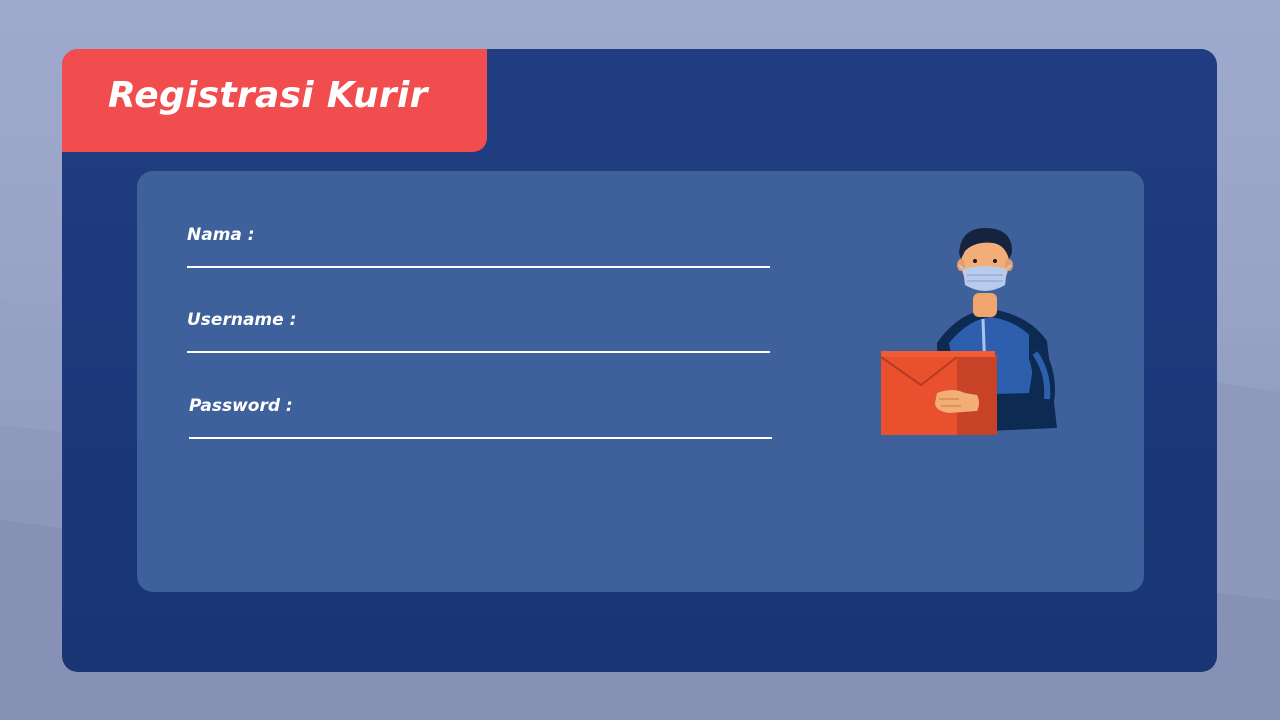 This screenshot has height=720, width=1280. I want to click on password-input, so click(480, 429).